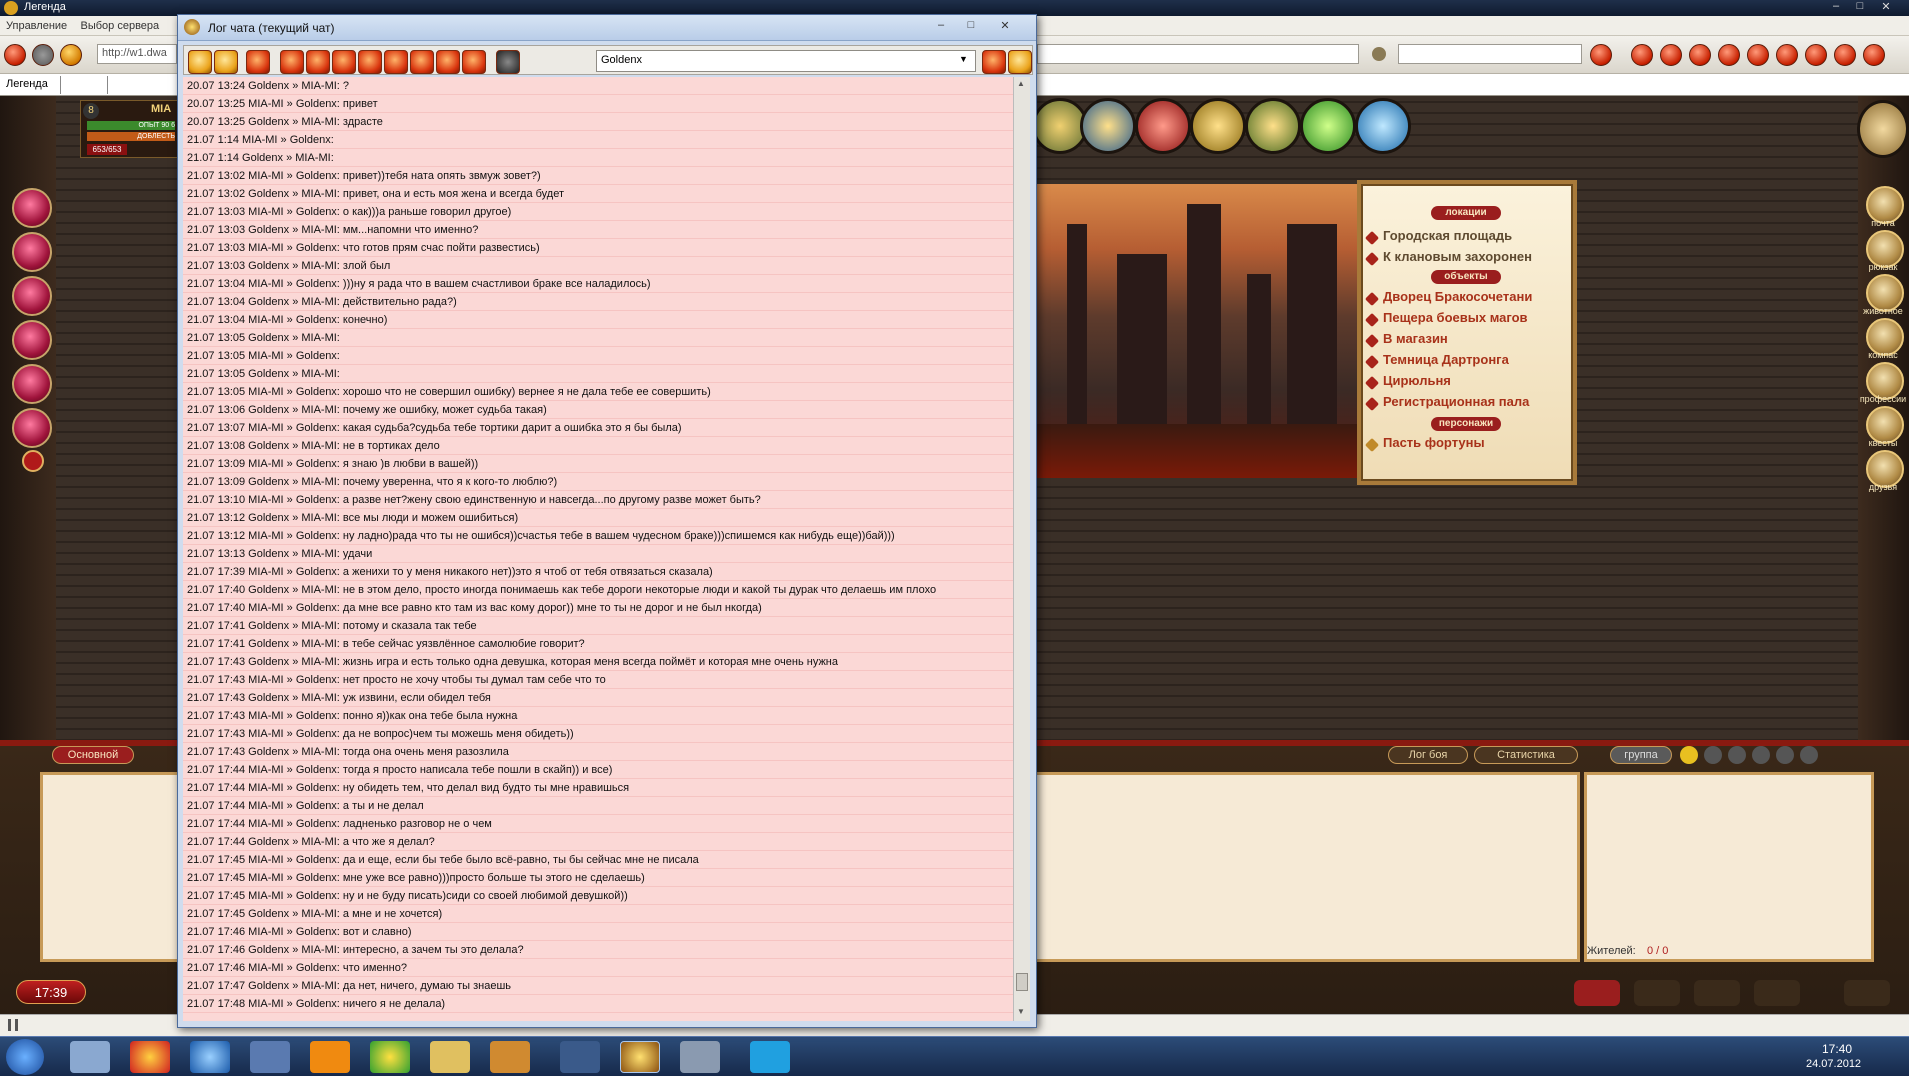 The height and width of the screenshot is (1076, 1909). What do you see at coordinates (1163, 126) in the screenshot?
I see `battle-icon` at bounding box center [1163, 126].